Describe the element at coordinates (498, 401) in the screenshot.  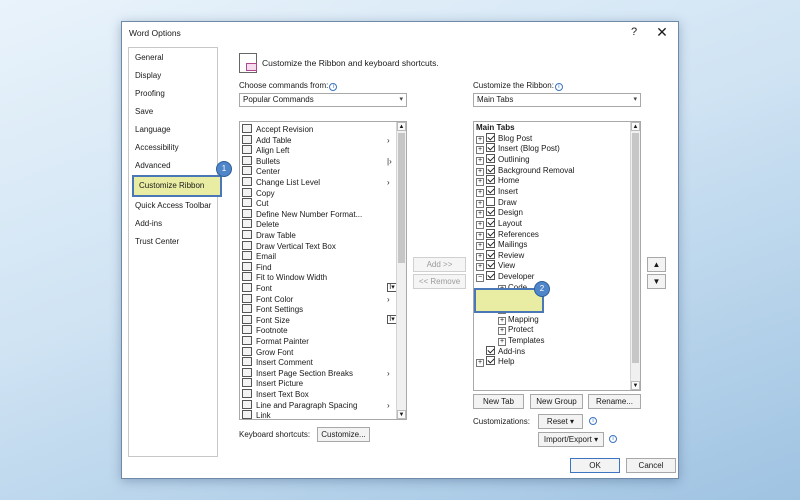
I see `new-tab-button: New Tab` at that location.